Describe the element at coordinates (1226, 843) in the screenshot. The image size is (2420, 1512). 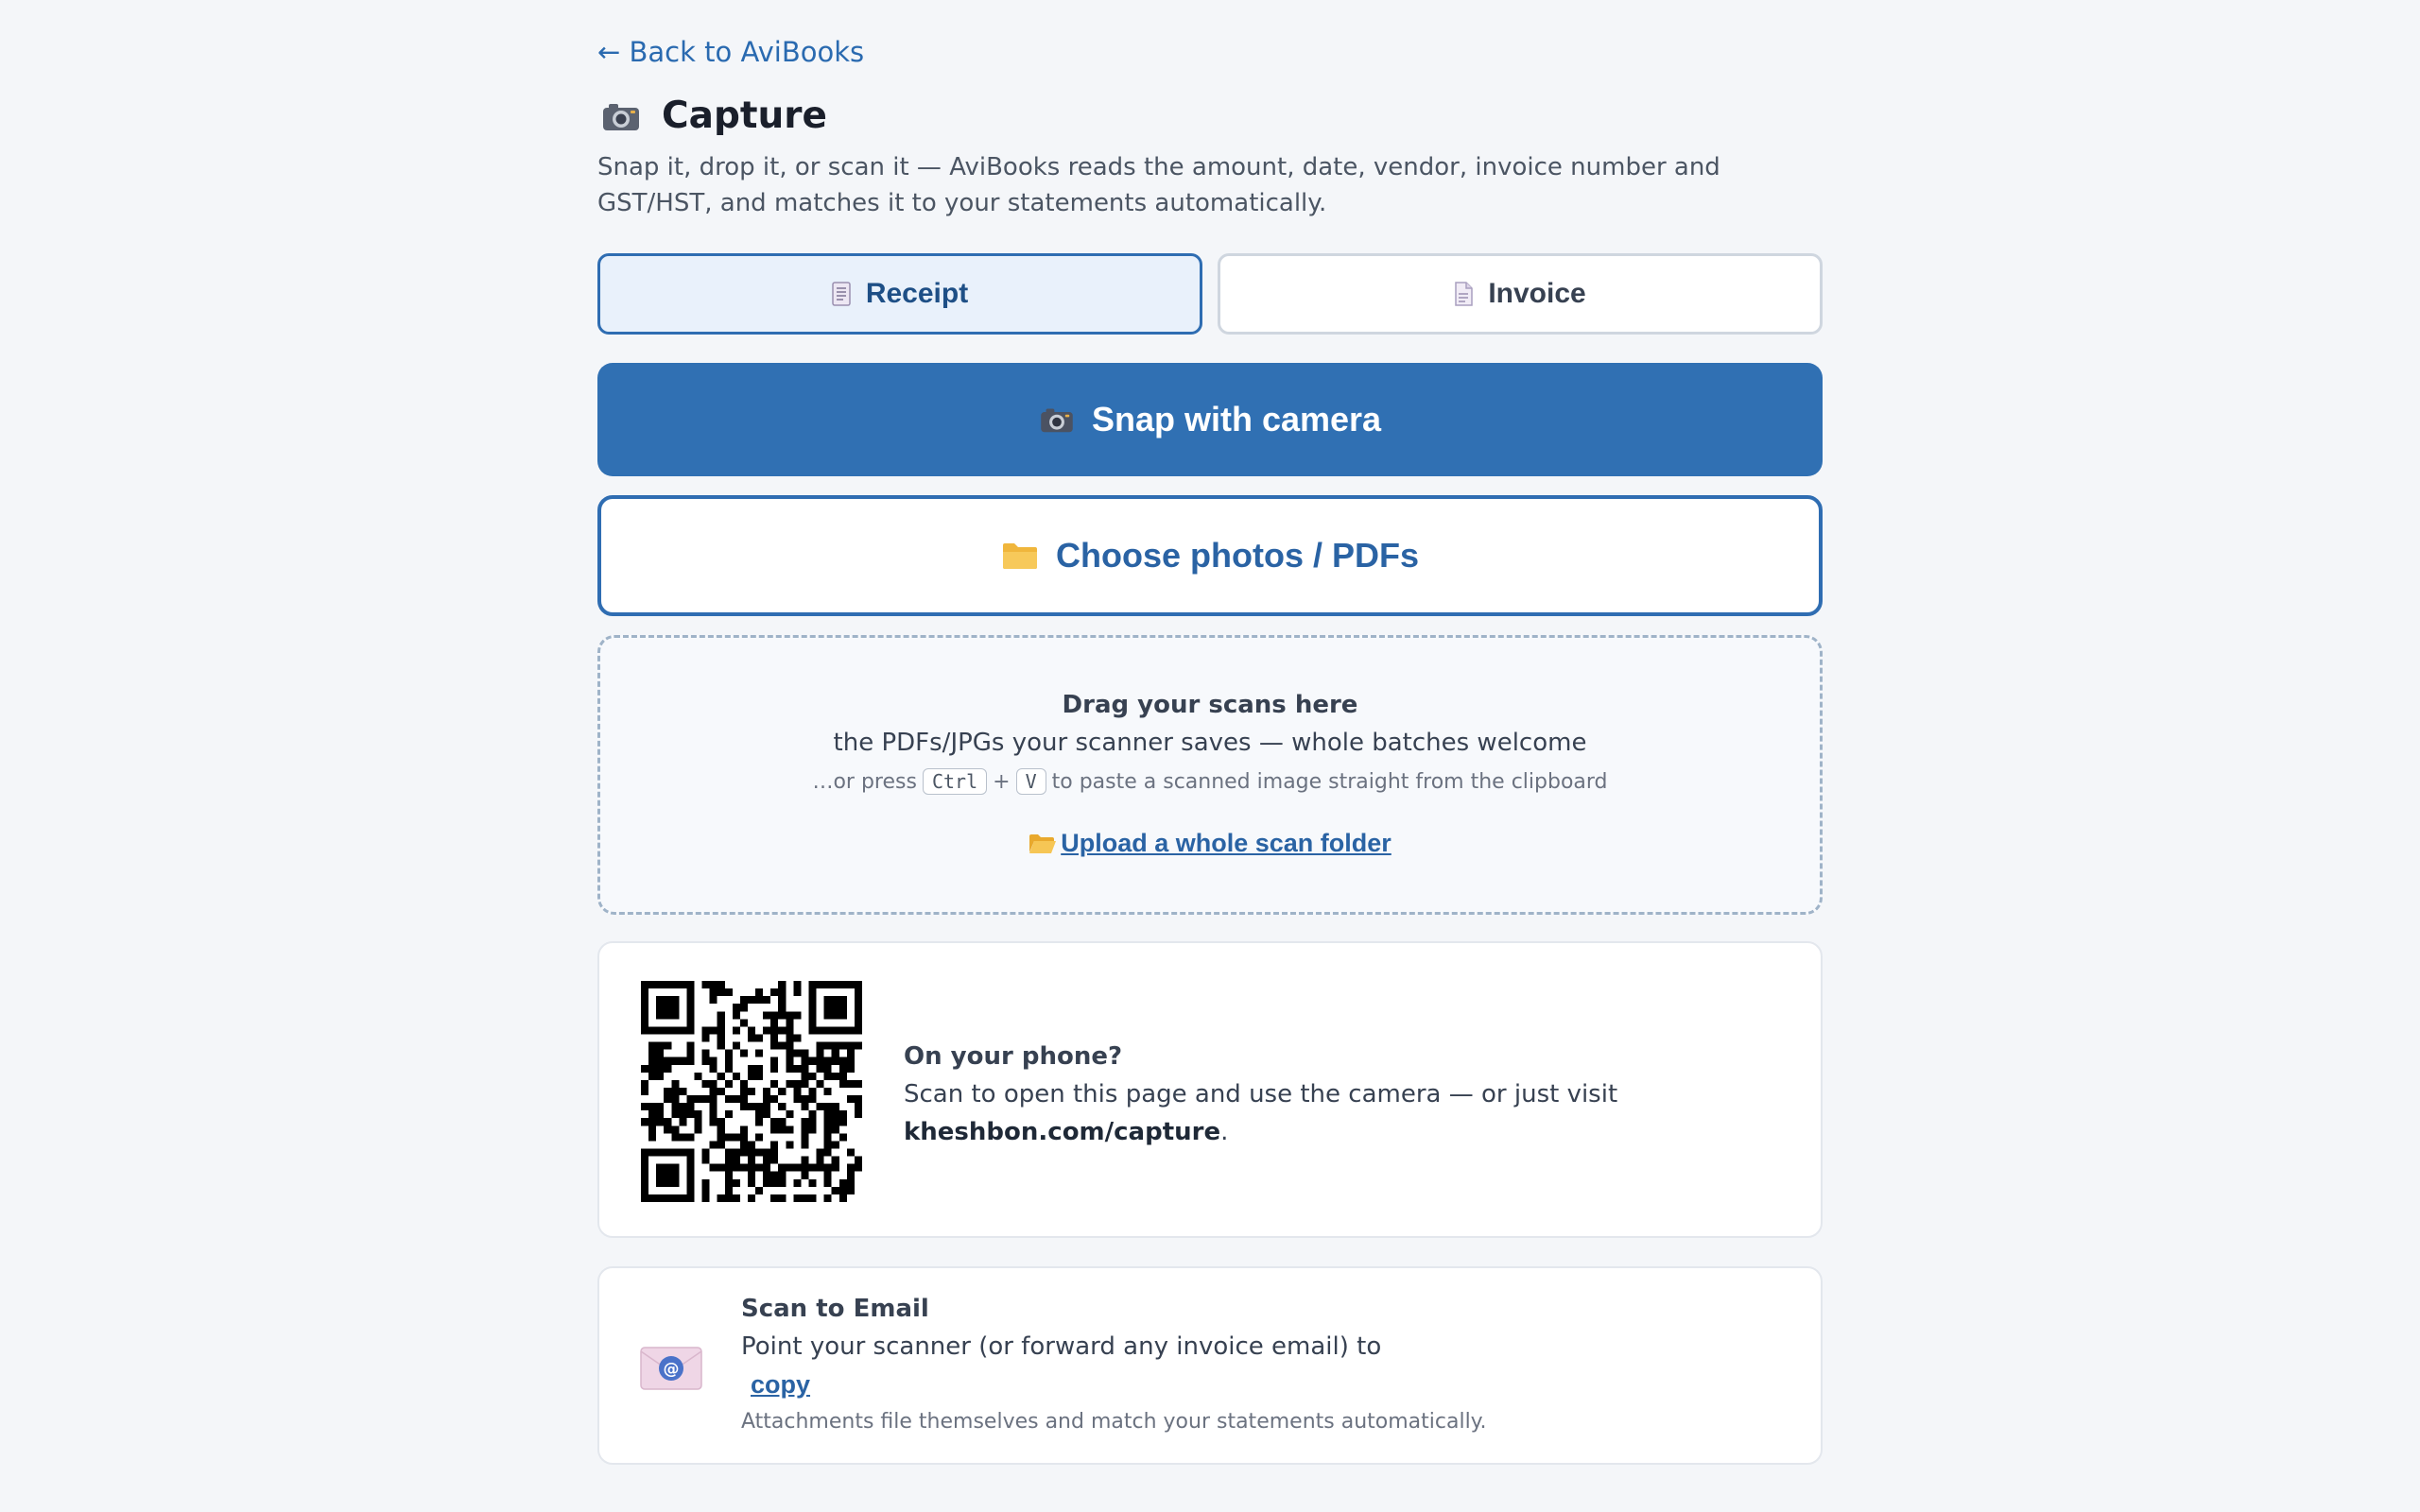
I see `upload-scan-folder-label: Upload a whole scan folder` at that location.